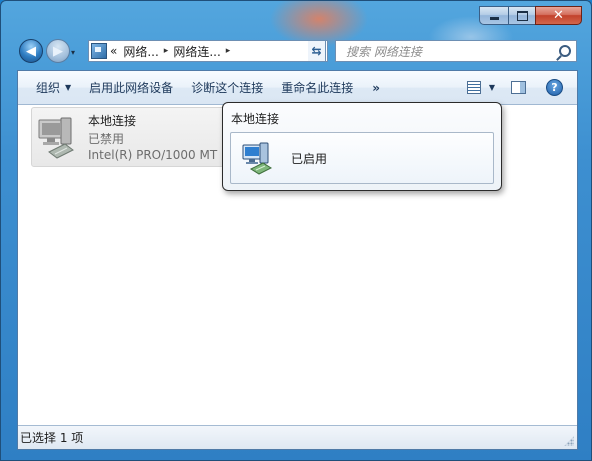 The height and width of the screenshot is (461, 592). What do you see at coordinates (68, 87) in the screenshot?
I see `chevron-down-icon: ▼` at bounding box center [68, 87].